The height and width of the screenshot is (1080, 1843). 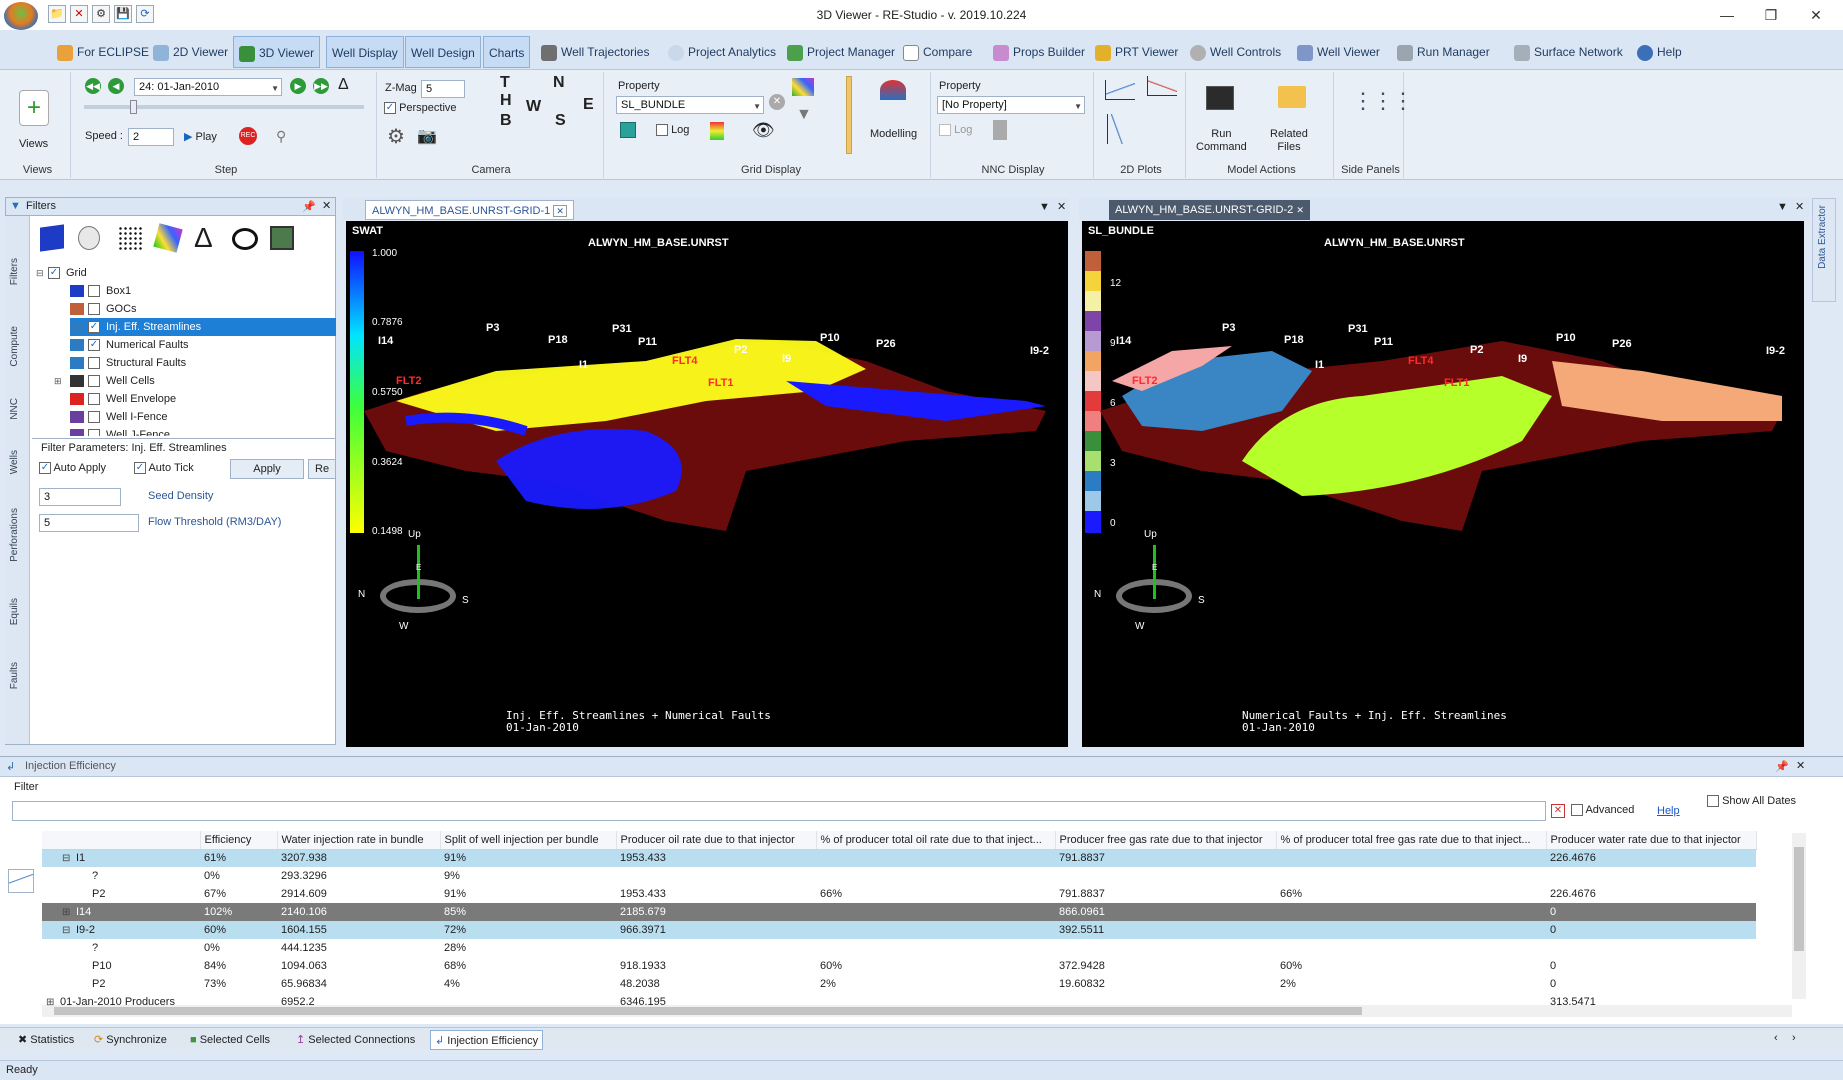 I want to click on tool-icon: ⚲, so click(x=281, y=136).